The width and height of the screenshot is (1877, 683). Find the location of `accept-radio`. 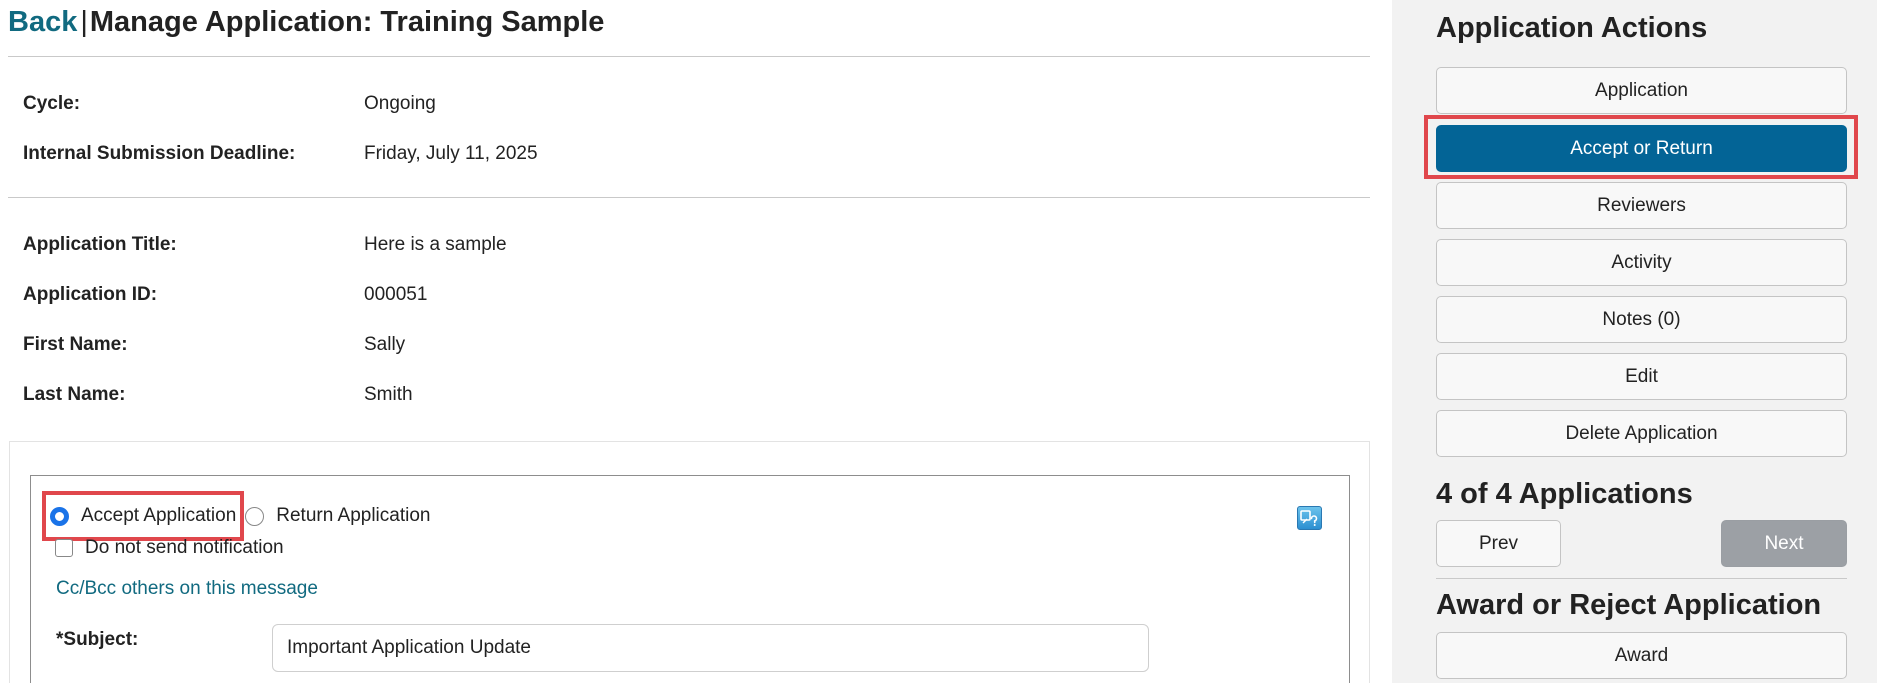

accept-radio is located at coordinates (59, 516).